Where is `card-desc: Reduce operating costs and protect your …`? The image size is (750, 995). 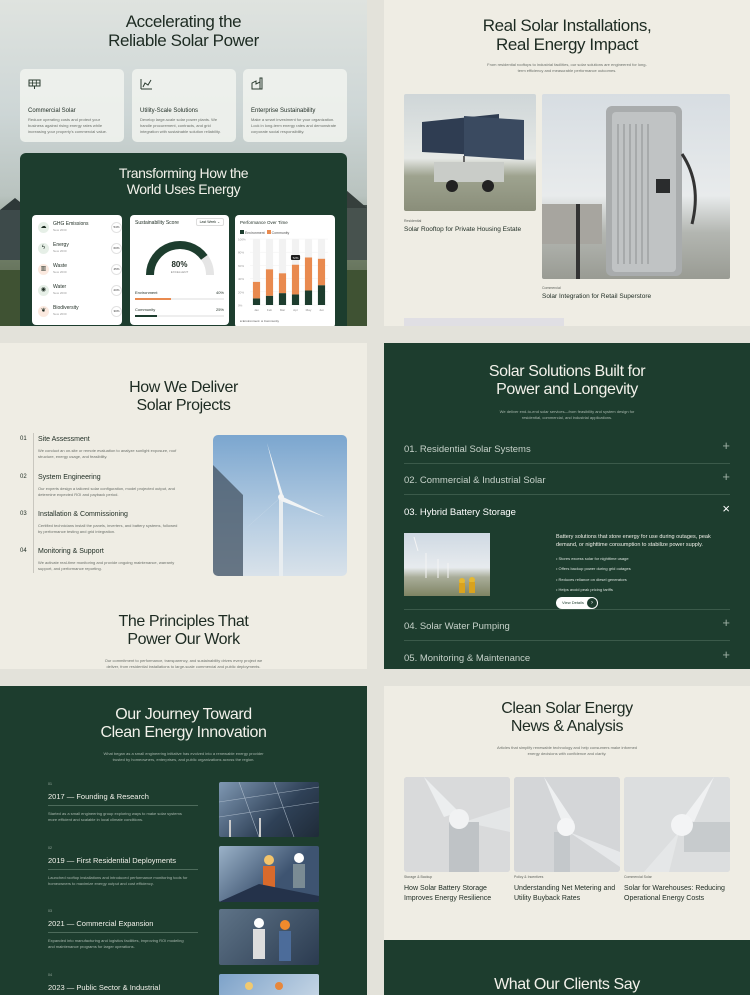
card-desc: Reduce operating costs and protect your … is located at coordinates (68, 125).